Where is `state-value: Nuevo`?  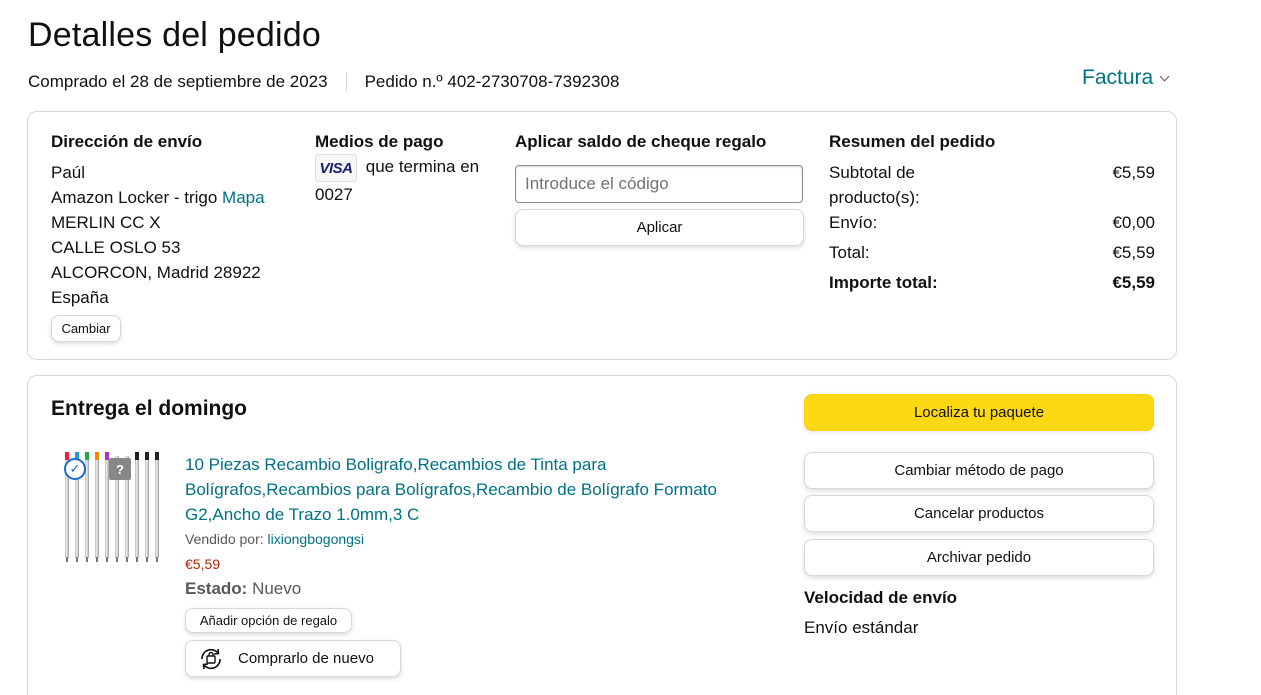
state-value: Nuevo is located at coordinates (277, 588).